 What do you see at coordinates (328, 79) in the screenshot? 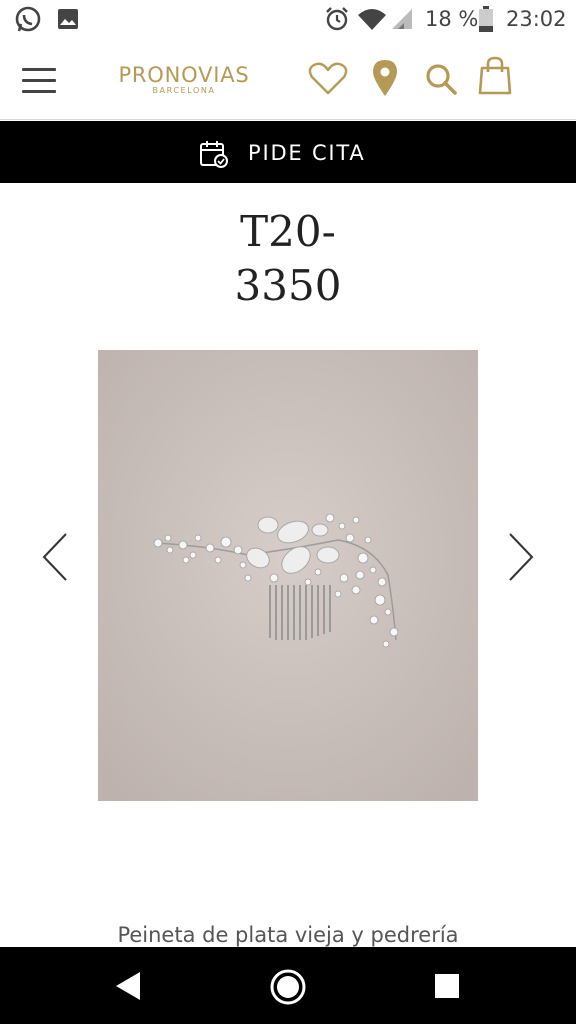
I see `heart-icon` at bounding box center [328, 79].